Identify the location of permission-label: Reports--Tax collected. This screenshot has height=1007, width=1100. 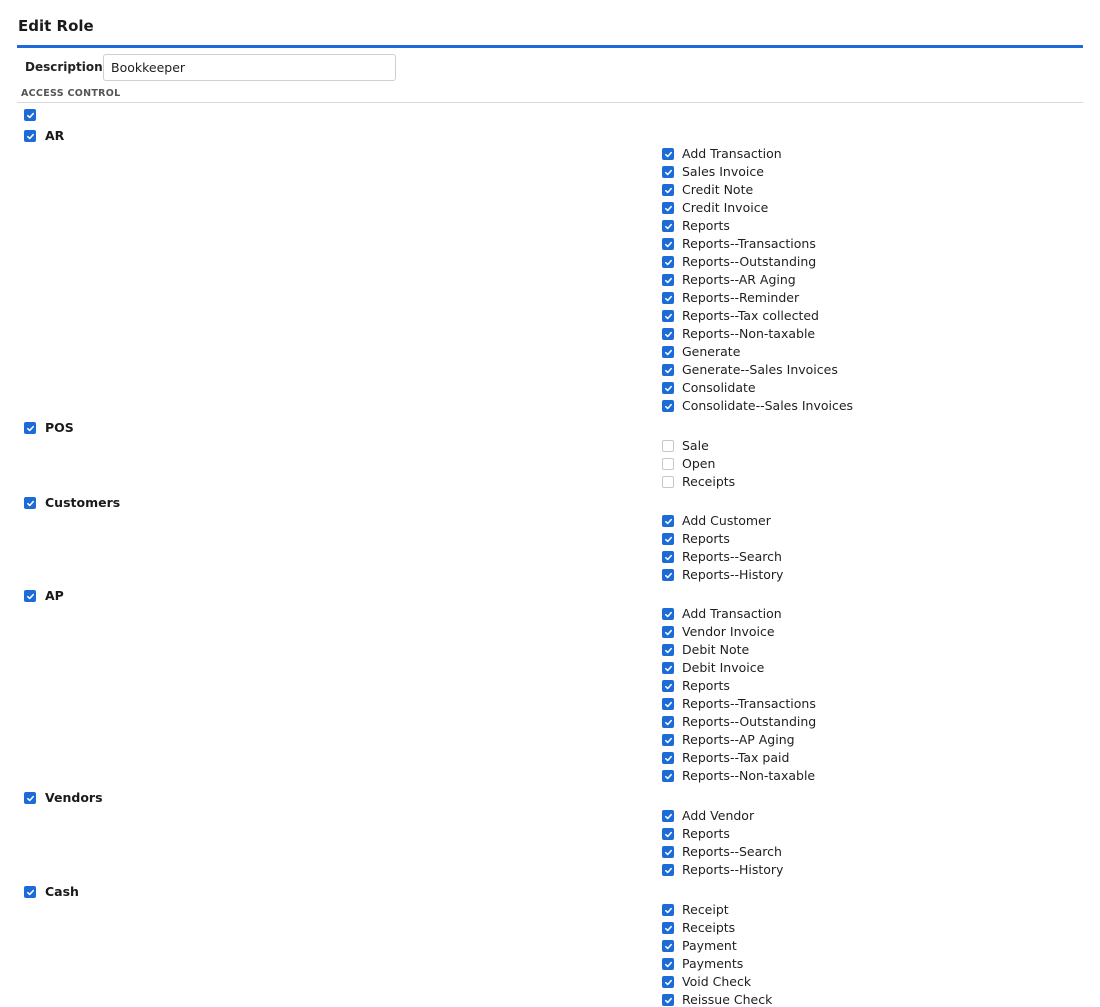
(750, 315).